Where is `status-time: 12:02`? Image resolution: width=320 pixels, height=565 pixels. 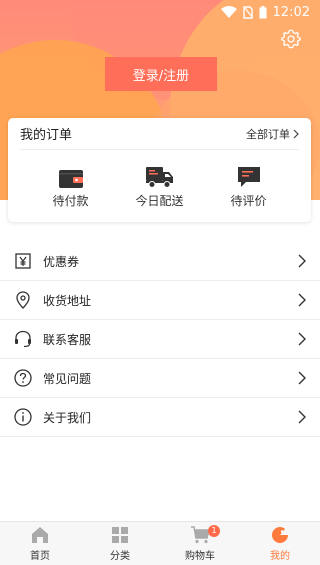
status-time: 12:02 is located at coordinates (291, 12).